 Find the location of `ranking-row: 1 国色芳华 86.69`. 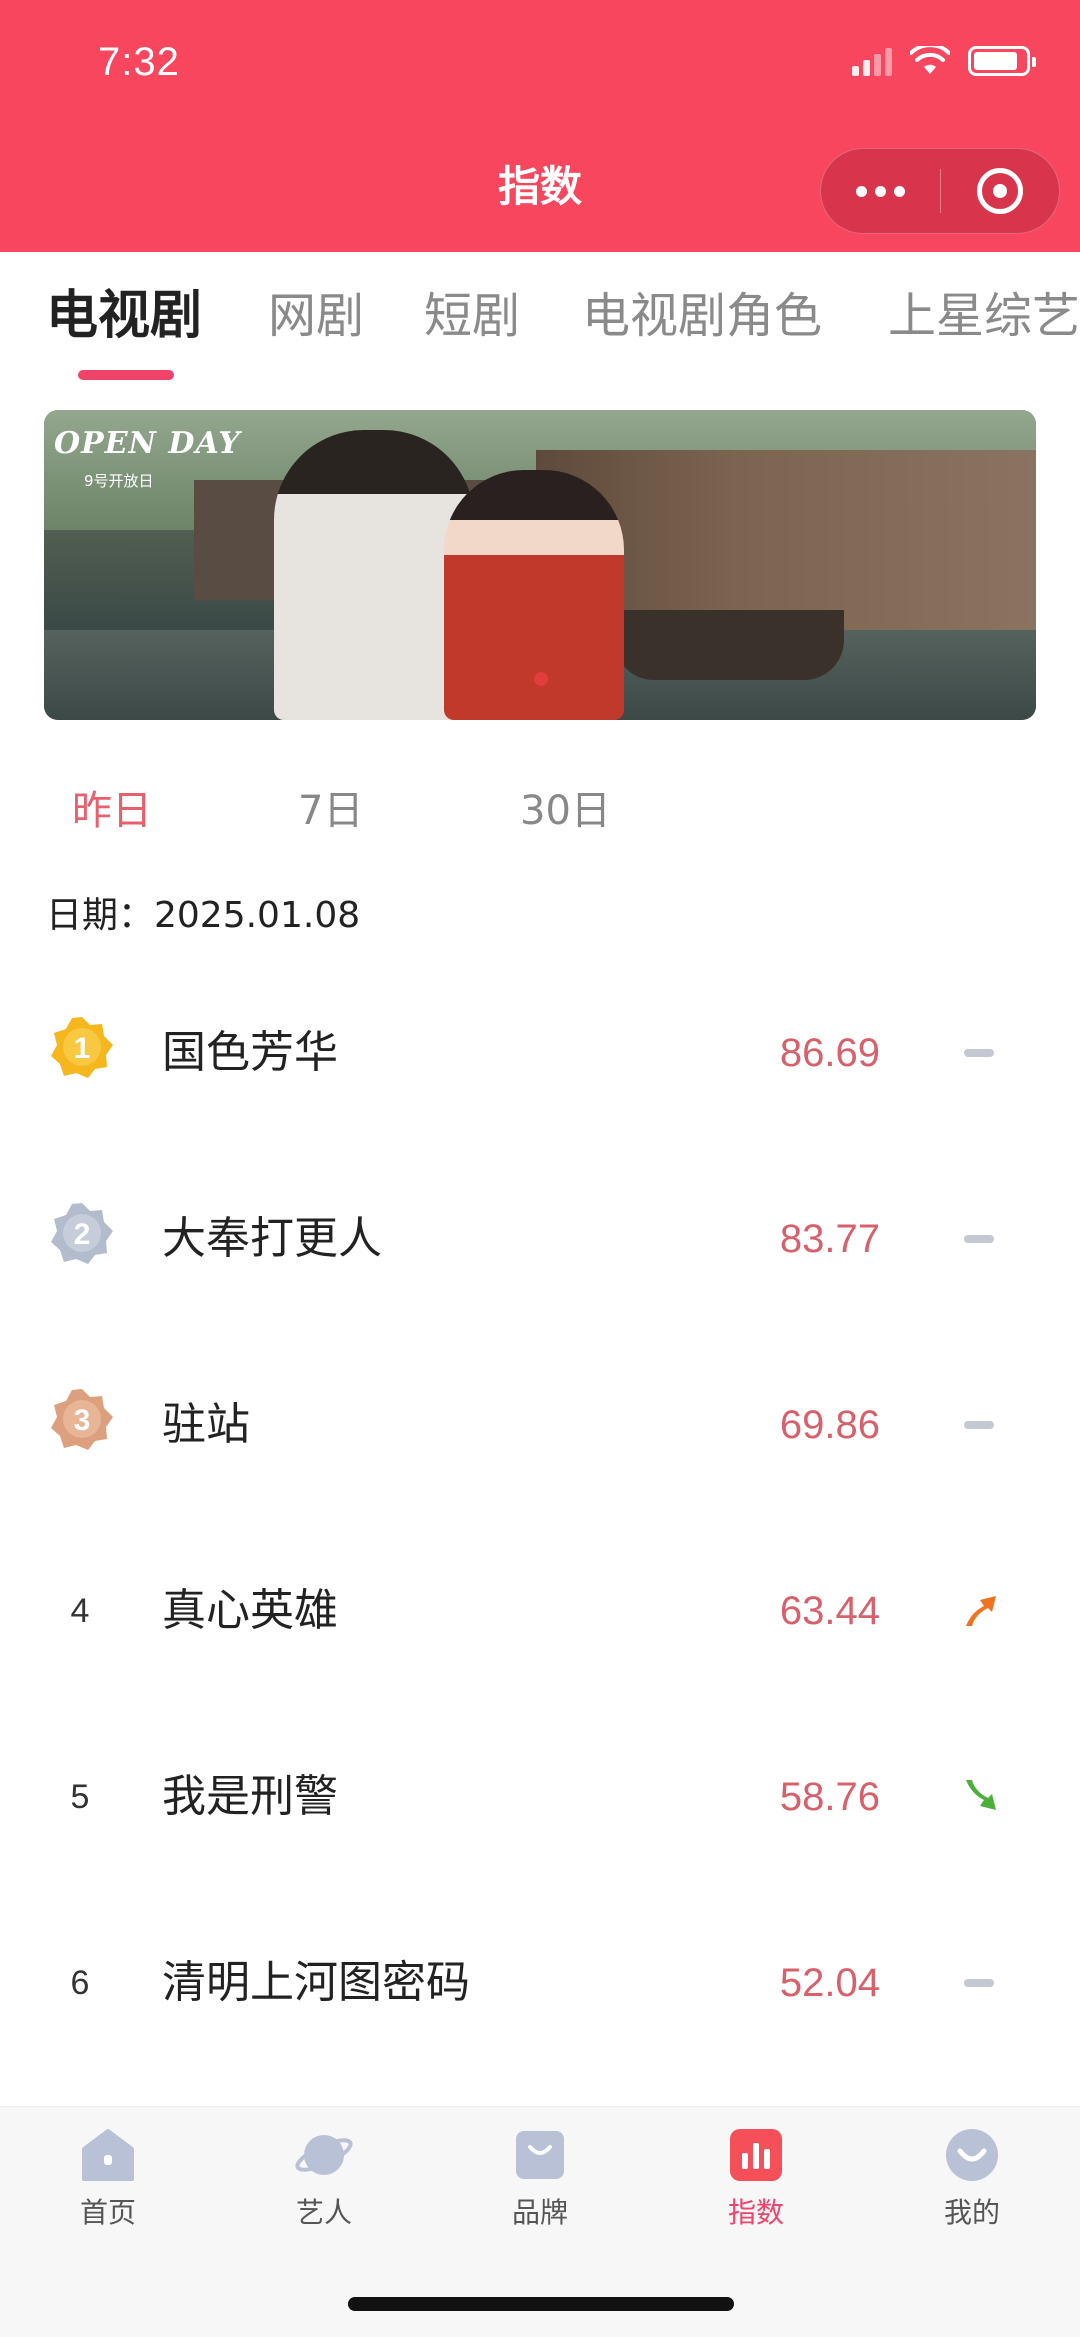

ranking-row: 1 国色芳华 86.69 is located at coordinates (540, 1053).